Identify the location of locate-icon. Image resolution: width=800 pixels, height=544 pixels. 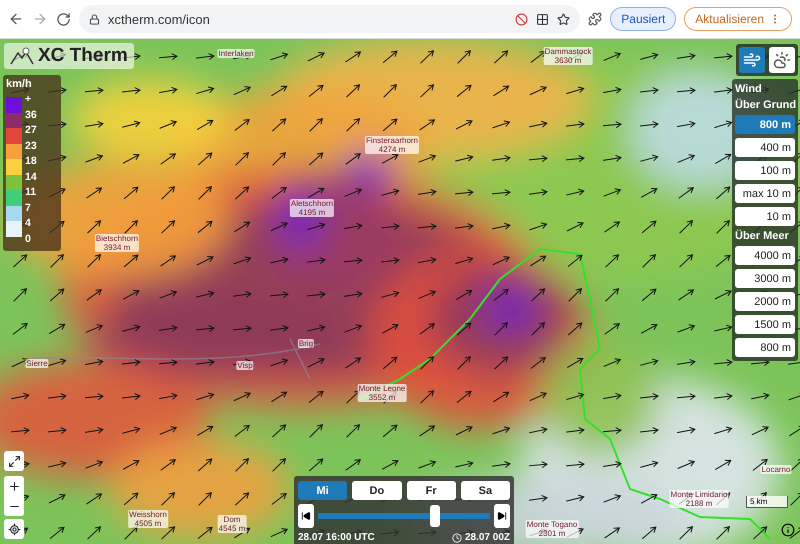
(14, 529).